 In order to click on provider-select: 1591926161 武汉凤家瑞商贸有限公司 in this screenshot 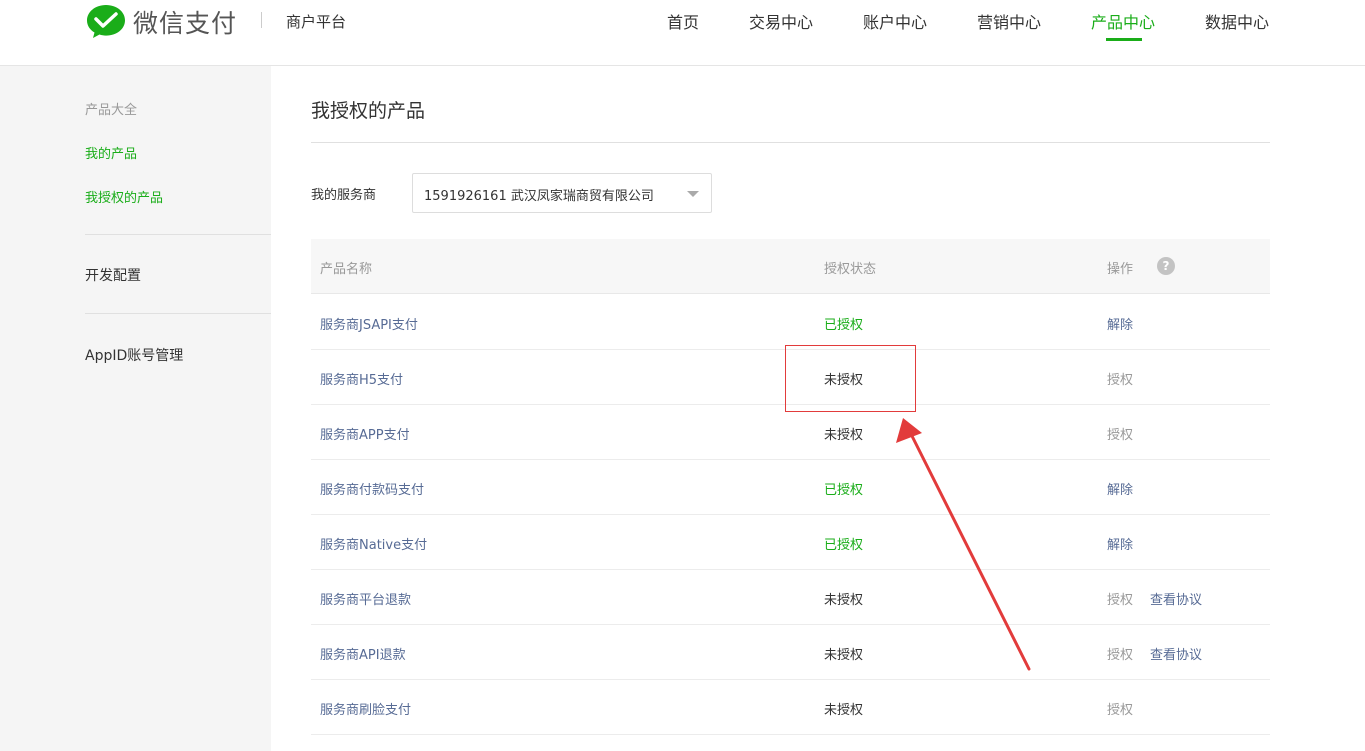, I will do `click(562, 193)`.